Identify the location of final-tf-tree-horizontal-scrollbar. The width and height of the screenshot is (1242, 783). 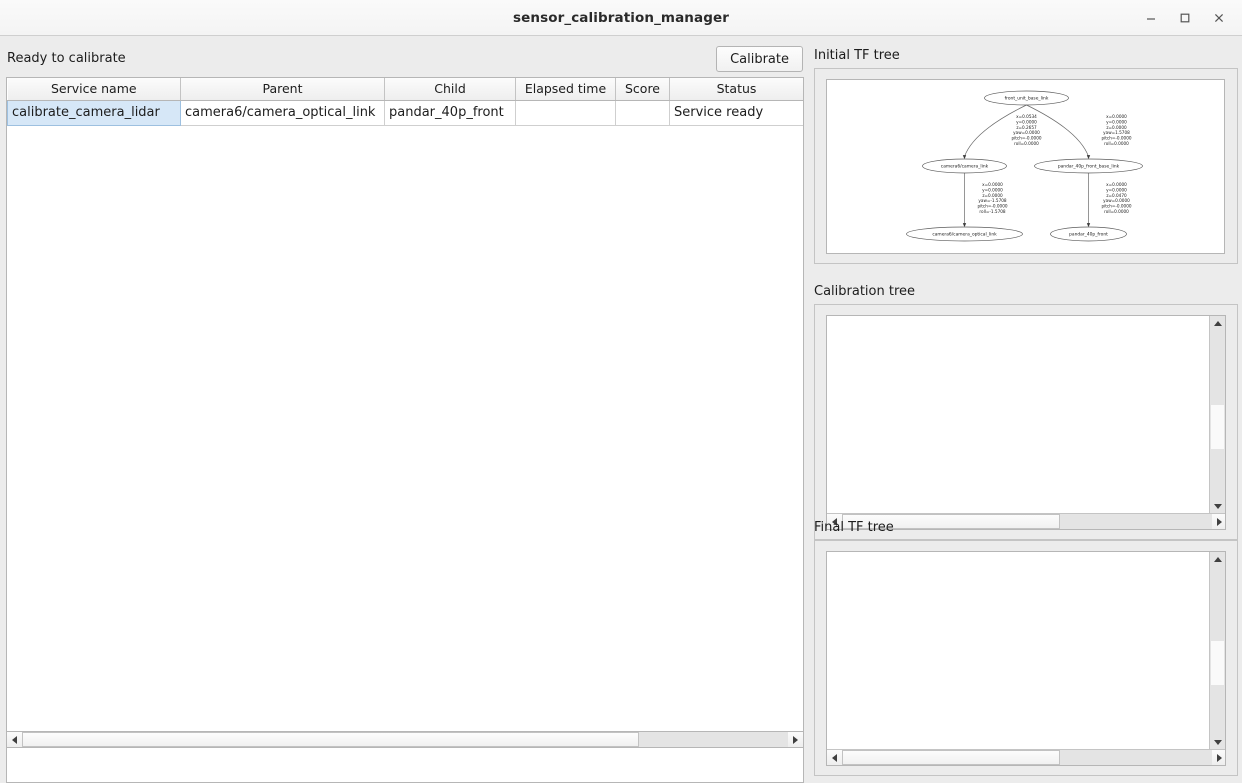
(1026, 757).